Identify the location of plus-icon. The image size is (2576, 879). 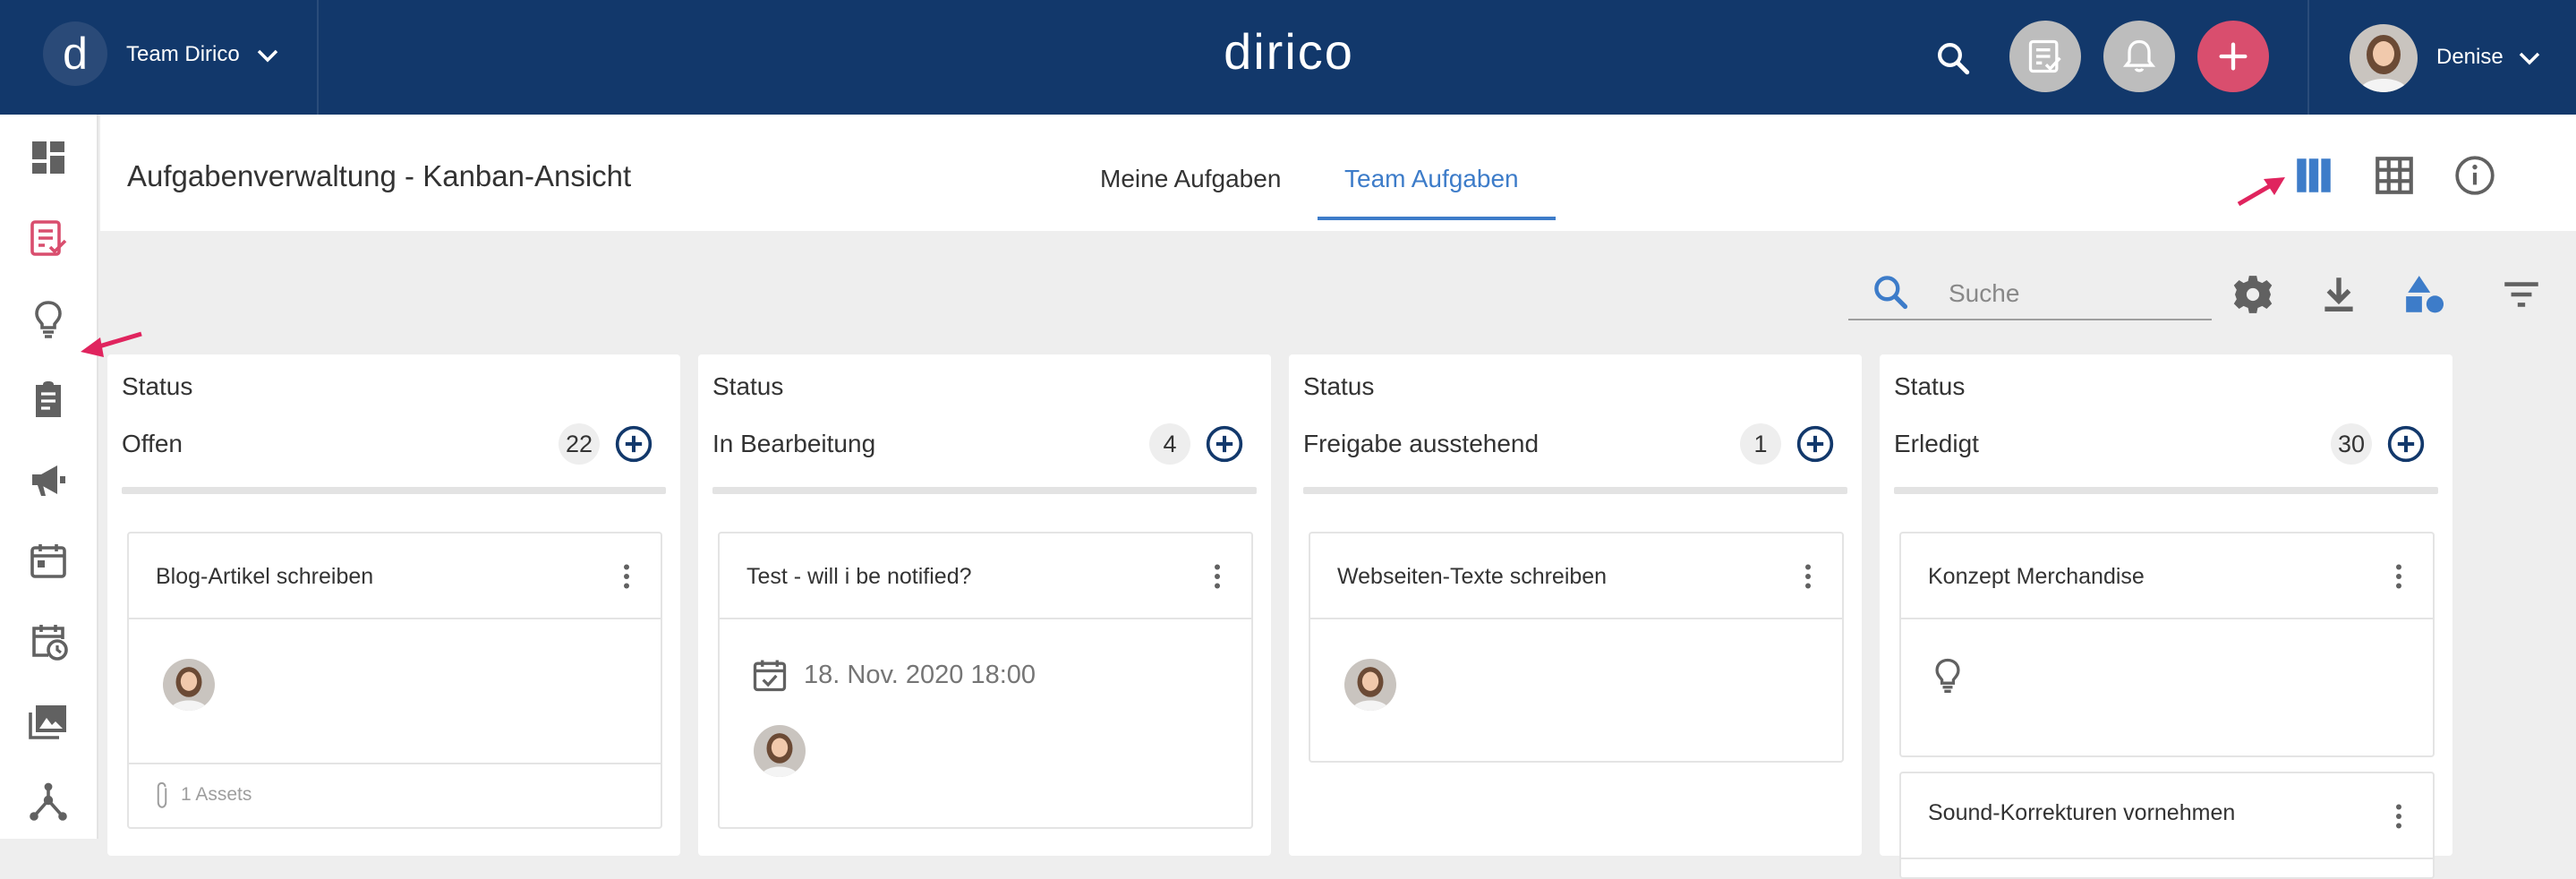
(2233, 56).